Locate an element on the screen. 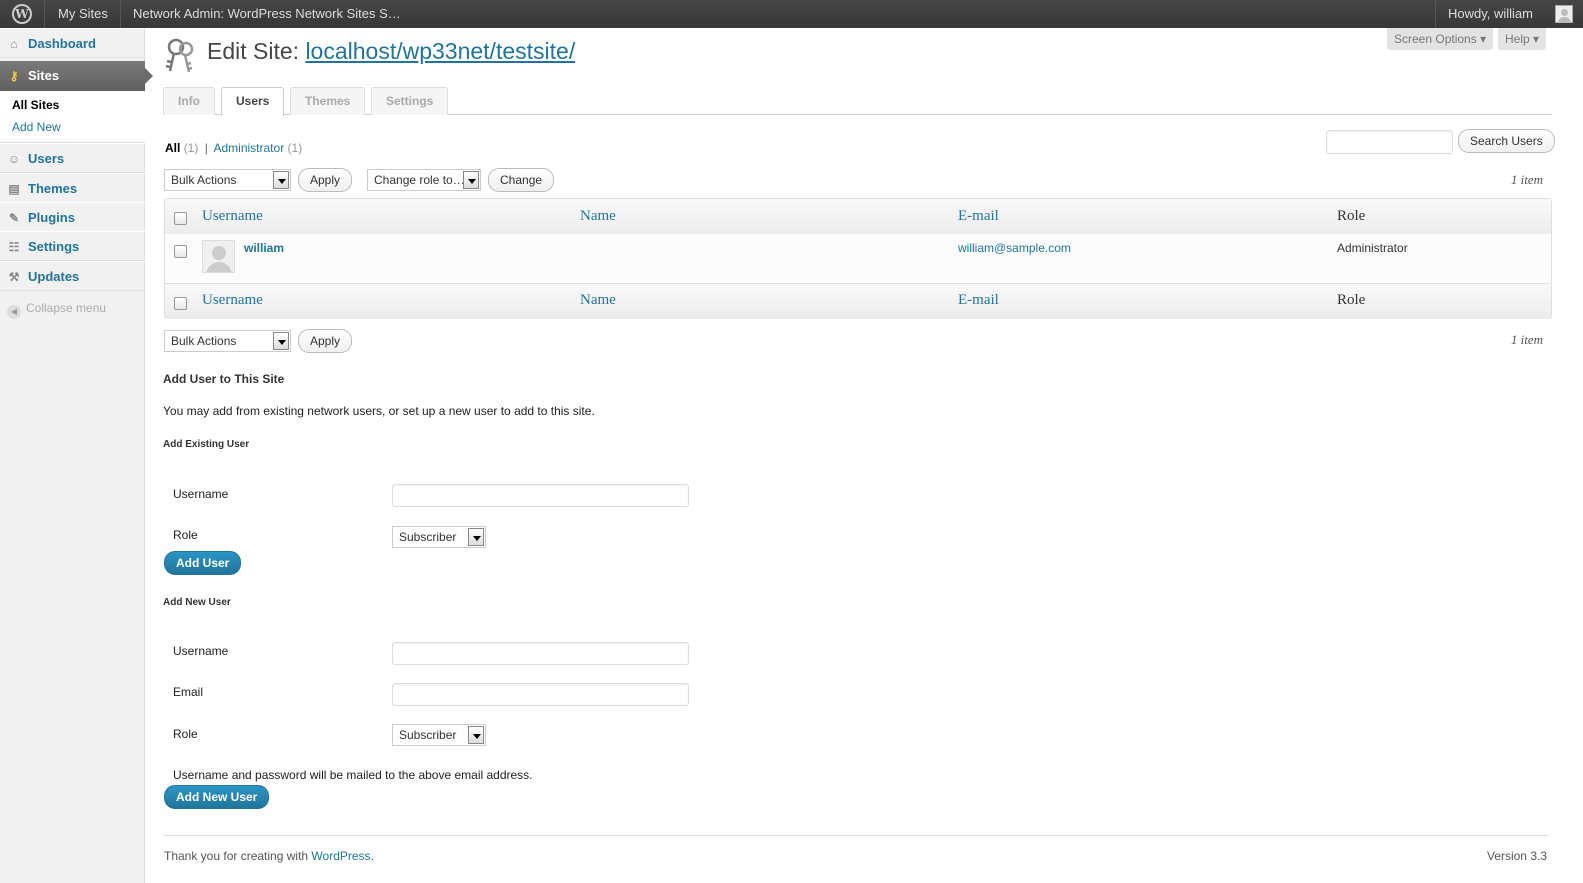 The height and width of the screenshot is (883, 1583). add-user-button: Add User is located at coordinates (203, 563).